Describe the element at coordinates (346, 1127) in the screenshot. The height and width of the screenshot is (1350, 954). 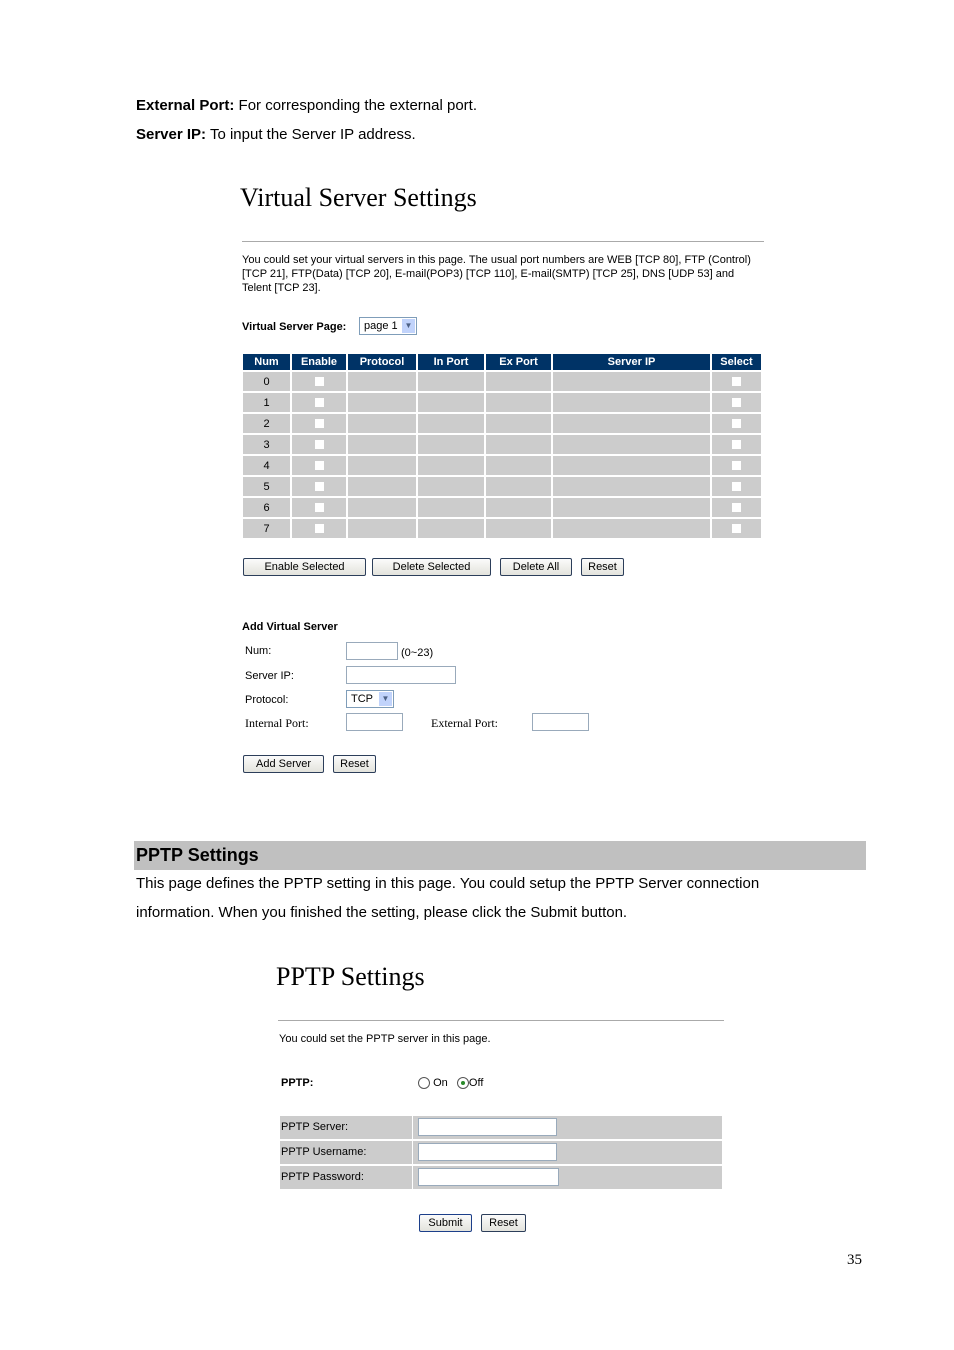
I see `pptp-server-label: PPTP Server:` at that location.